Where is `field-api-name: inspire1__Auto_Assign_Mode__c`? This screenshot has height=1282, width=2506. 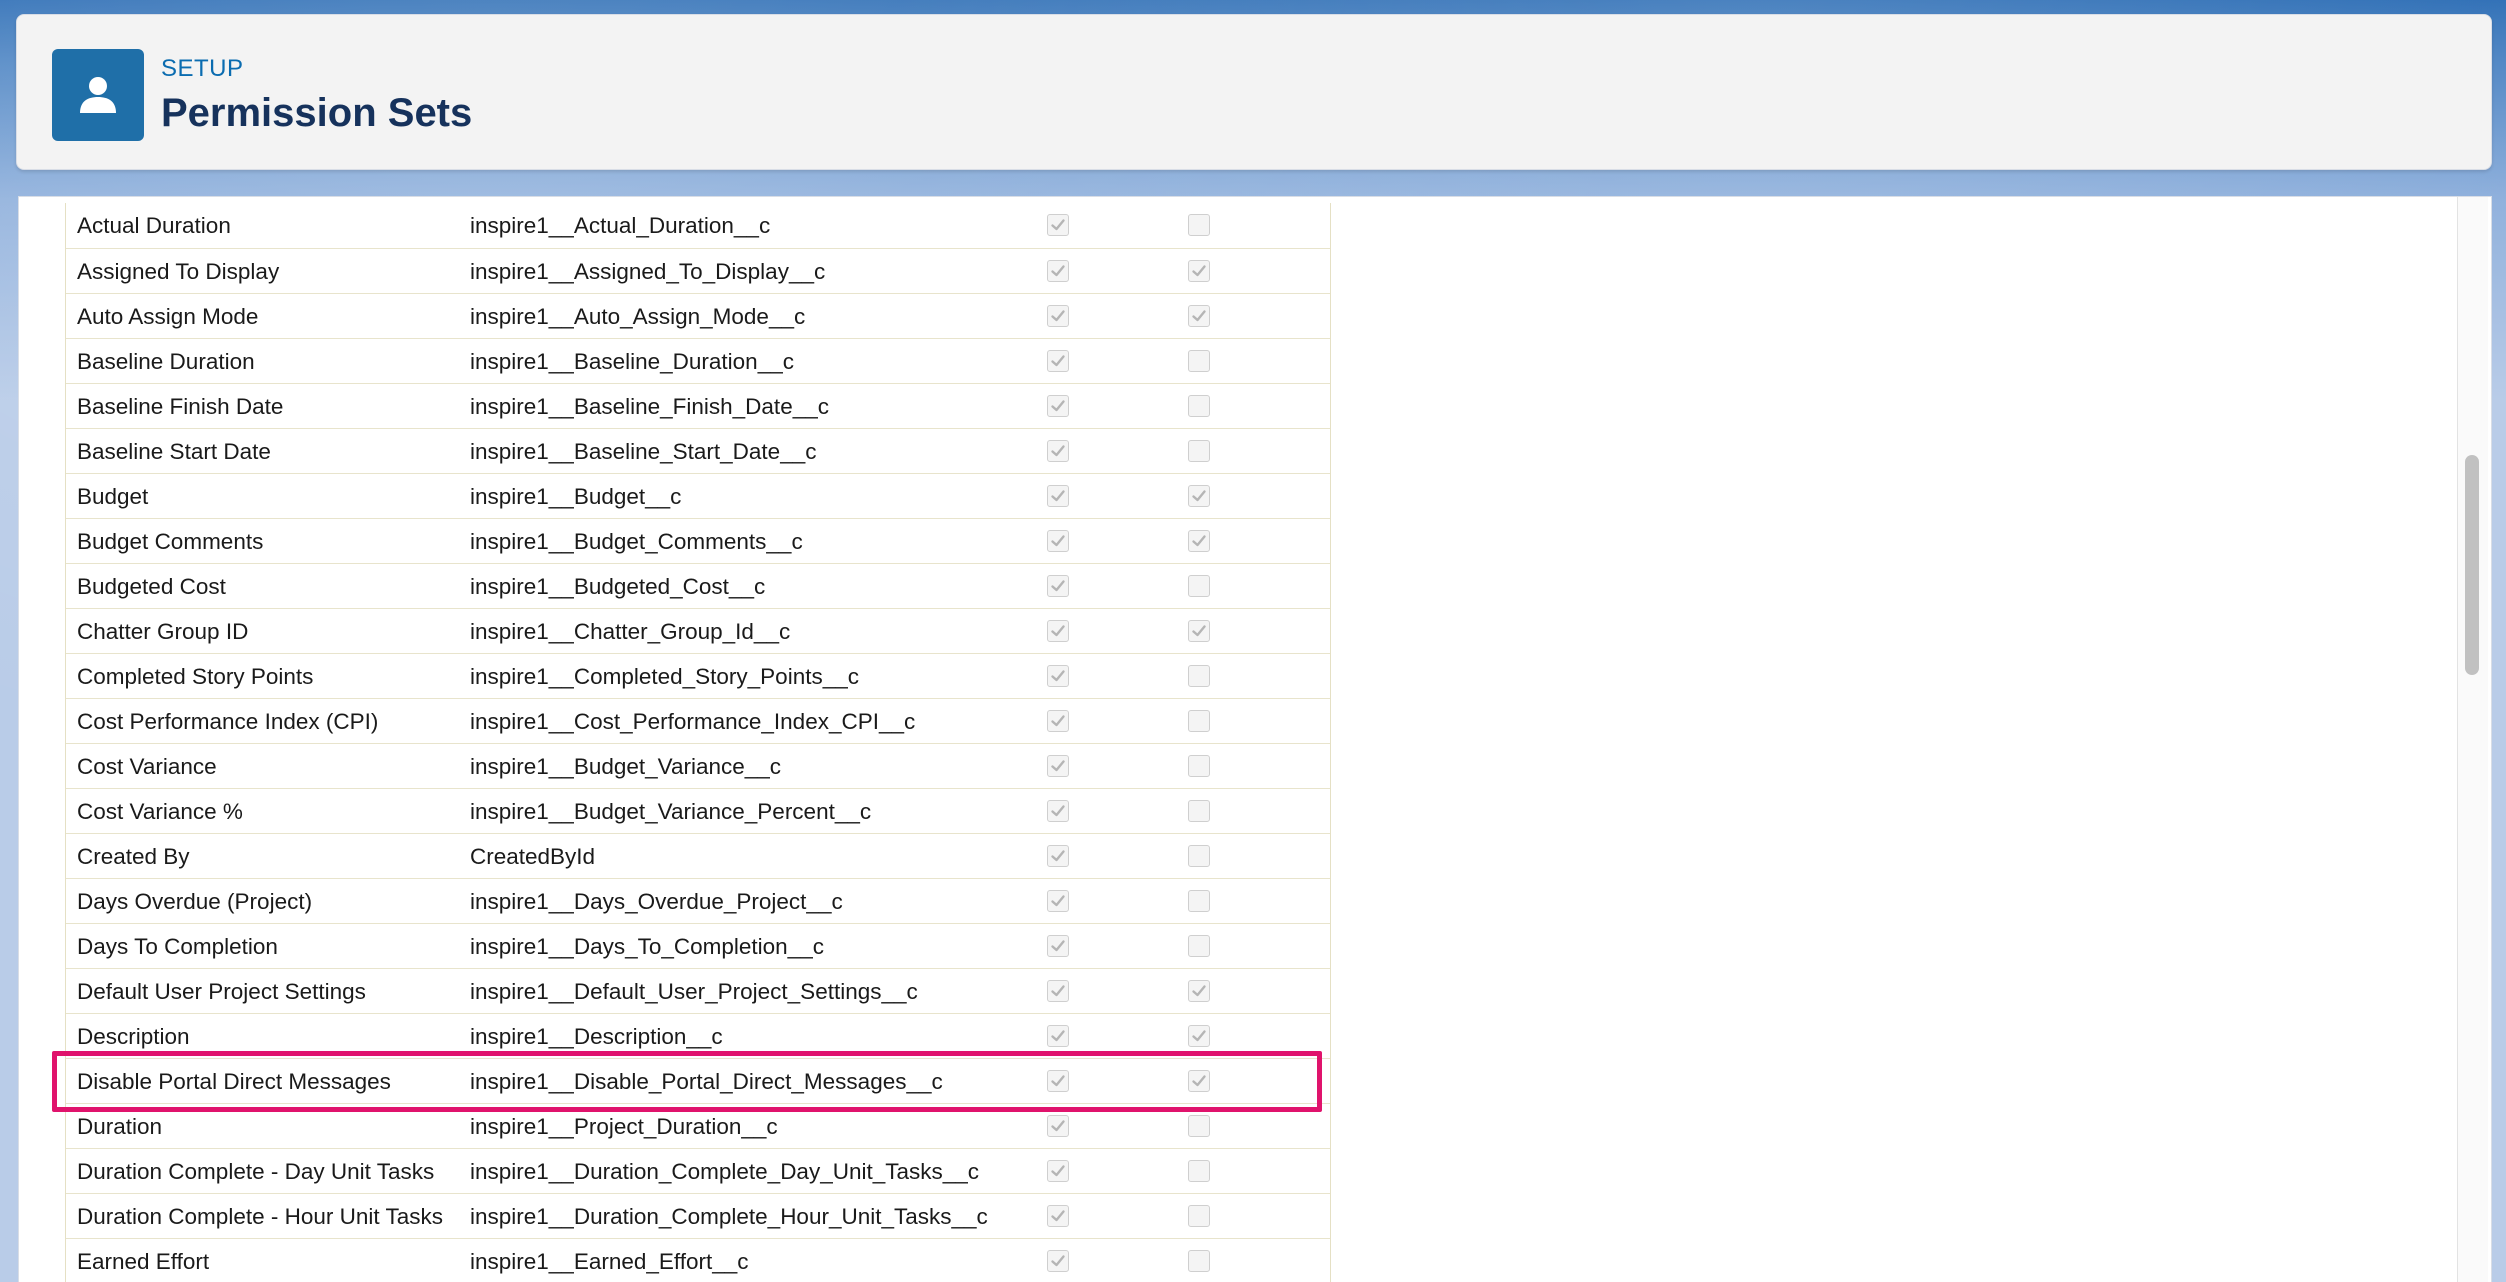 field-api-name: inspire1__Auto_Assign_Mode__c is located at coordinates (638, 316).